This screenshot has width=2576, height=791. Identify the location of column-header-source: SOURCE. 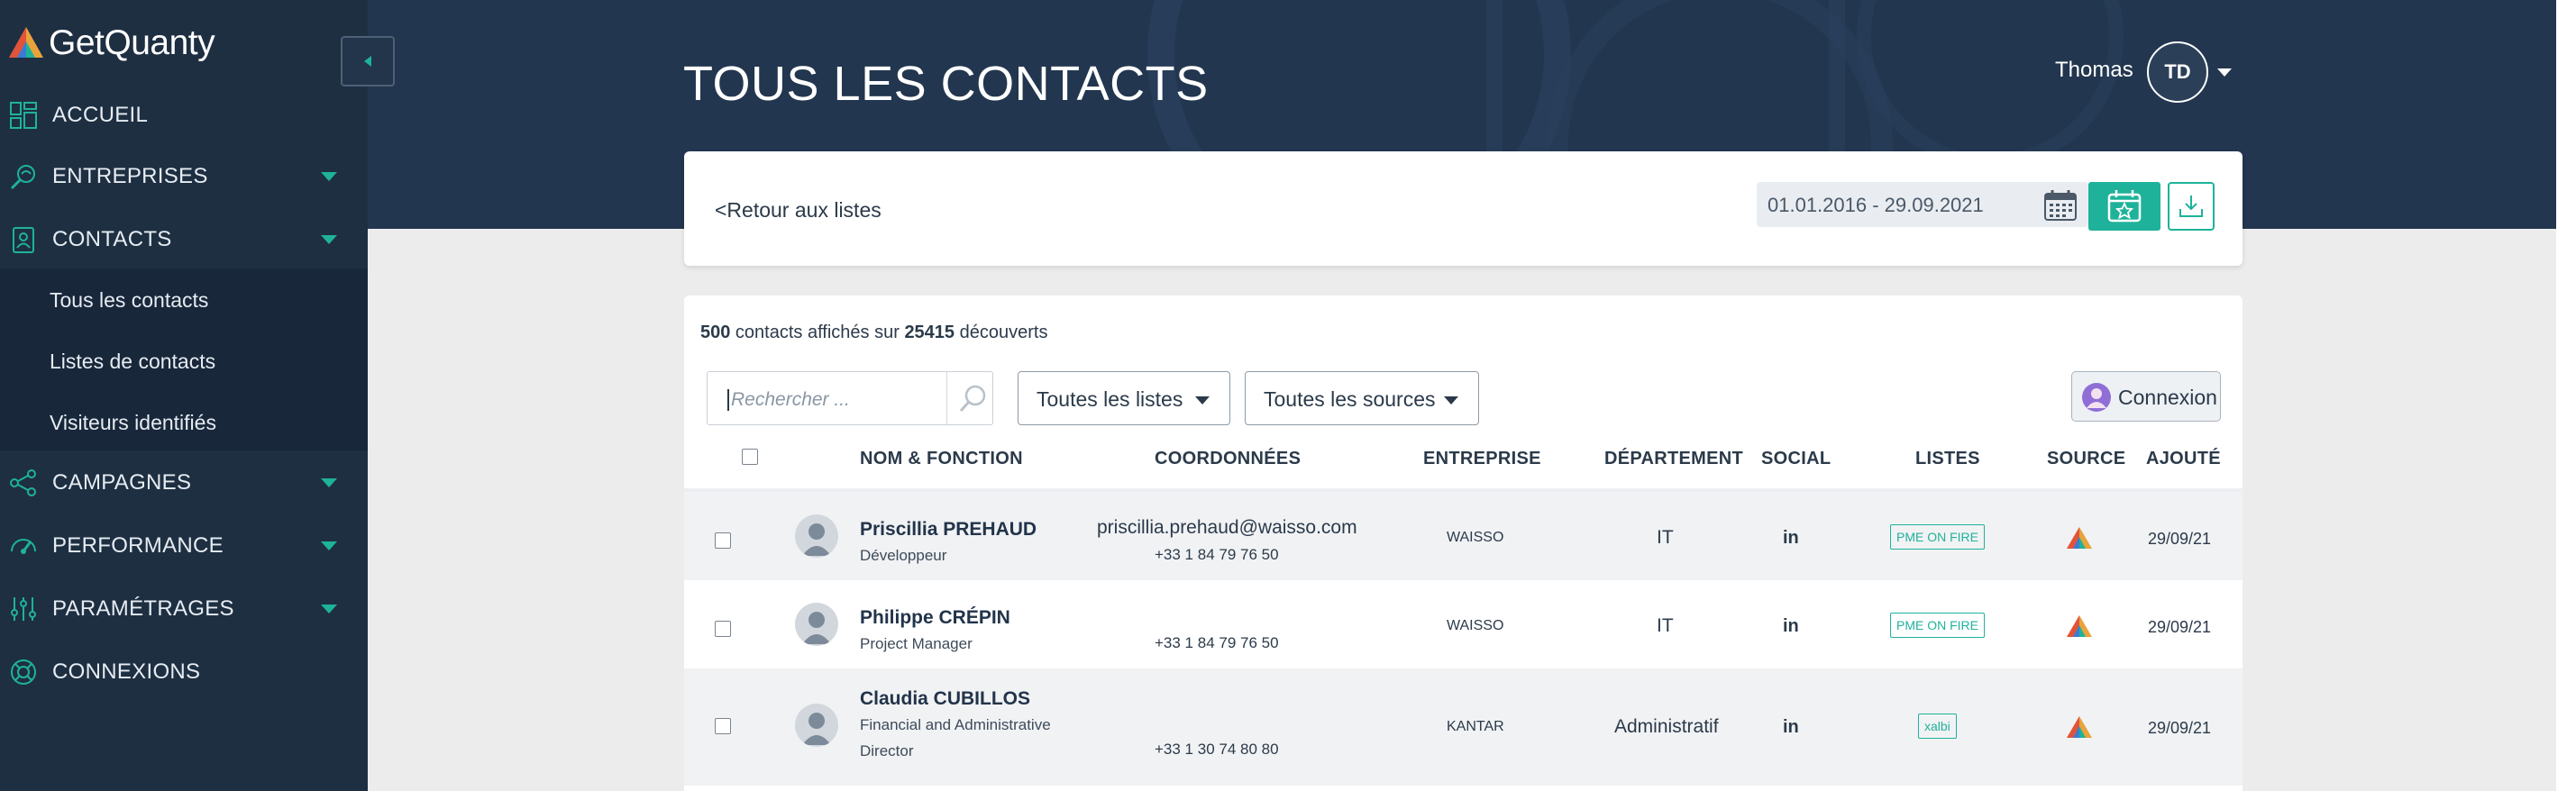
(2086, 459).